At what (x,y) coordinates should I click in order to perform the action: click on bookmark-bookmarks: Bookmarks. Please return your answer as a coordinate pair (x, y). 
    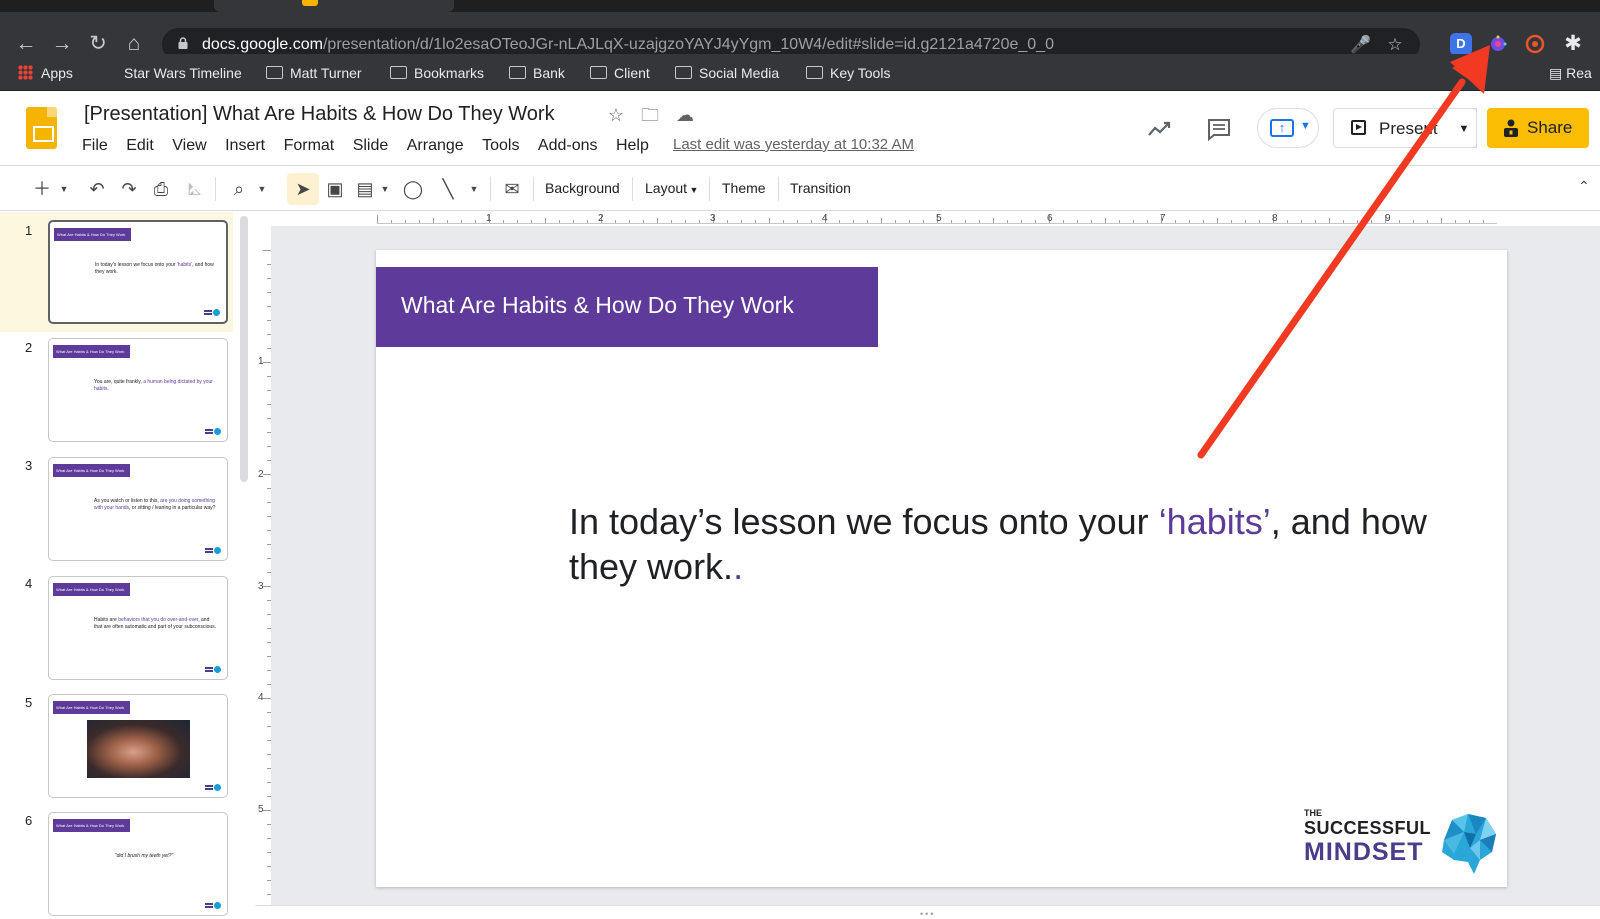
    Looking at the image, I should click on (437, 73).